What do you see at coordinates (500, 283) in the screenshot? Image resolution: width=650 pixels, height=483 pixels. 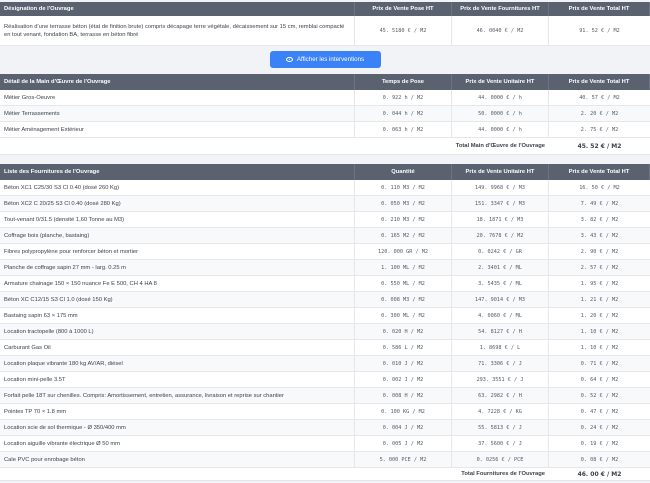 I see `prix-unitaire: 3. 5435 € / ML` at bounding box center [500, 283].